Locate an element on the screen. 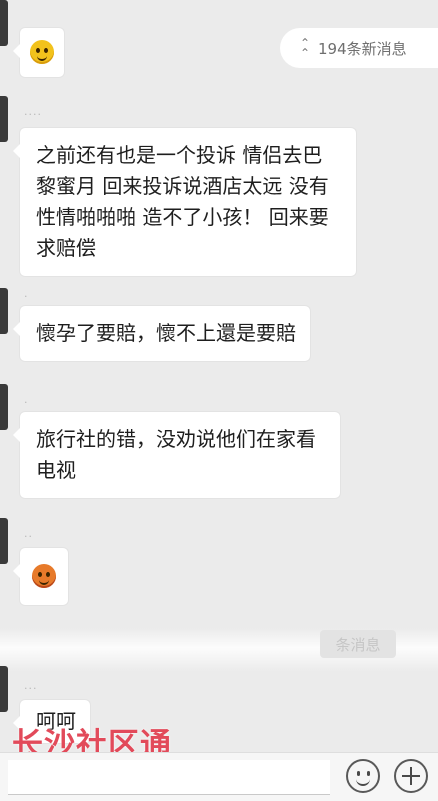  message-bubble: 呵呵 is located at coordinates (51, 721).